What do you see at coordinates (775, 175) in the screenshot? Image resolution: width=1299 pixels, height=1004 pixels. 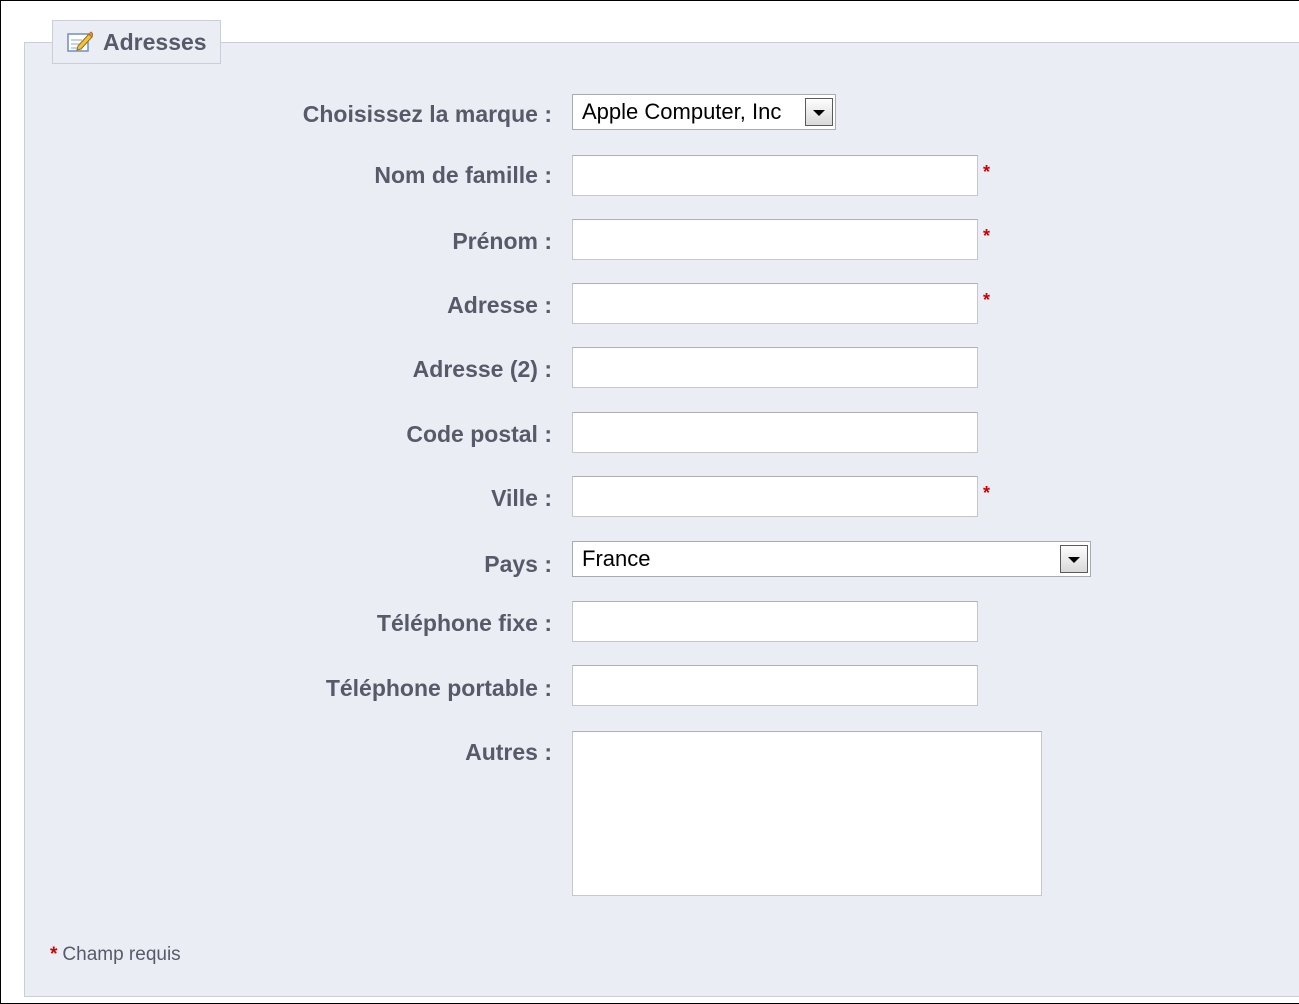 I see `lastname-input` at bounding box center [775, 175].